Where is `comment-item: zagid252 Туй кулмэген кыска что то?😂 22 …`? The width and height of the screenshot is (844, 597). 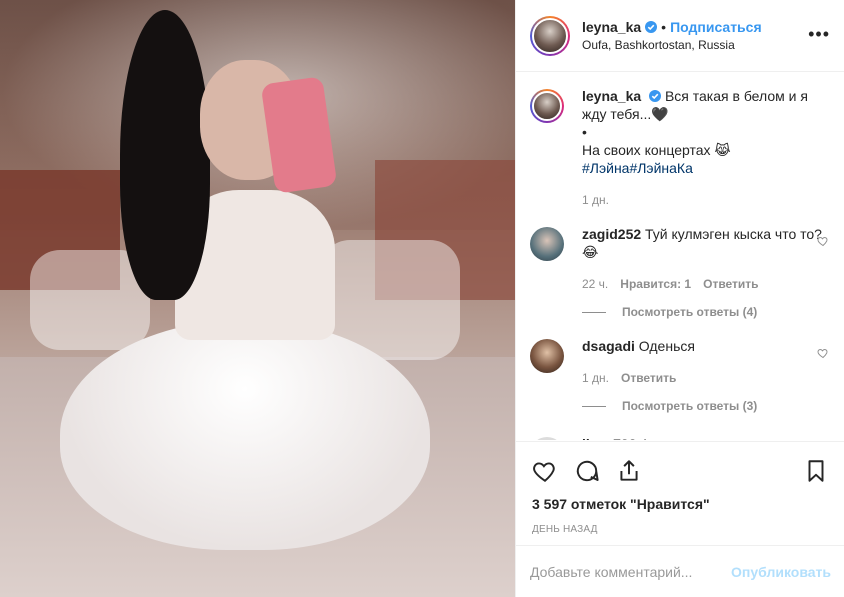 comment-item: zagid252 Туй кулмэген кыска что то?😂 22 … is located at coordinates (680, 259).